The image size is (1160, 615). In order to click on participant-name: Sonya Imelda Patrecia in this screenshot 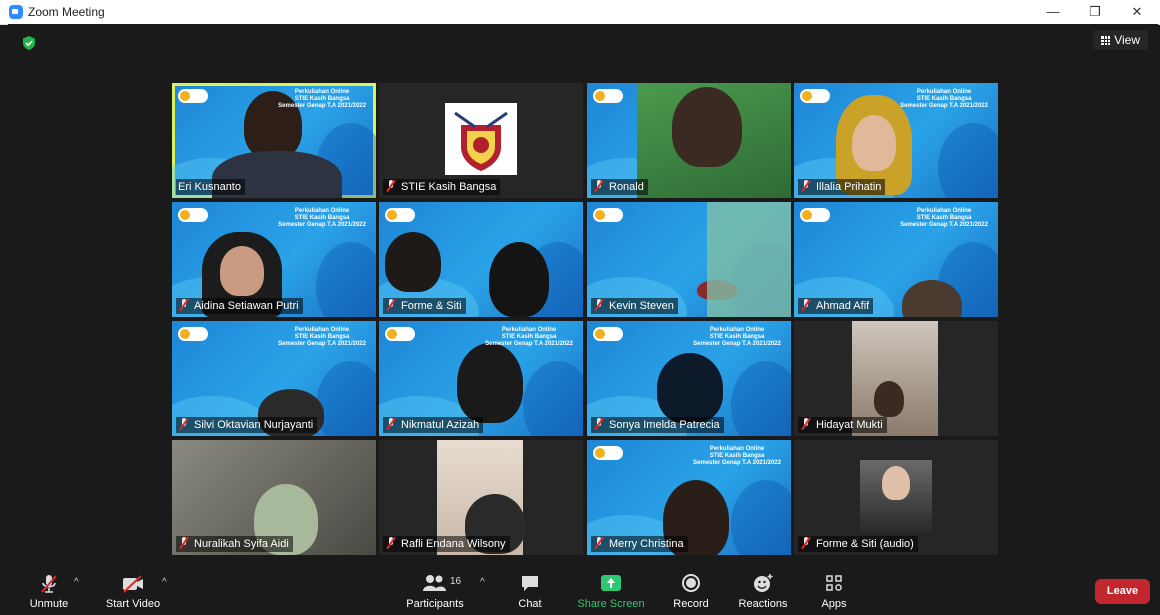, I will do `click(657, 425)`.